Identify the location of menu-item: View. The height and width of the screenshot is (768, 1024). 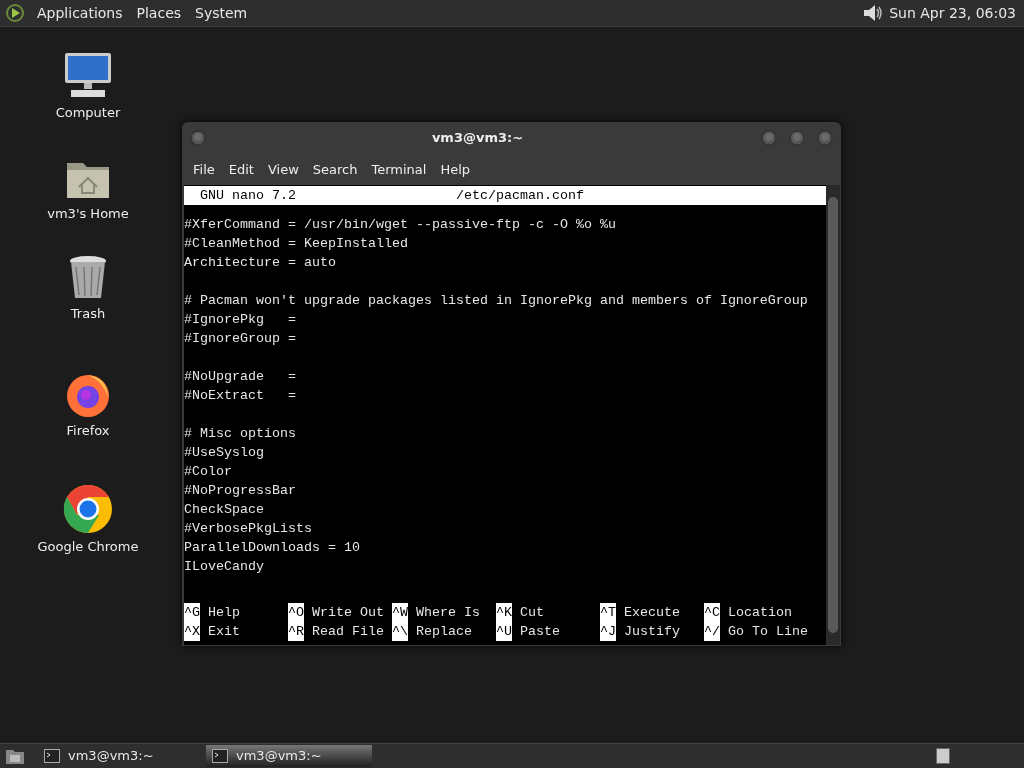
(283, 169).